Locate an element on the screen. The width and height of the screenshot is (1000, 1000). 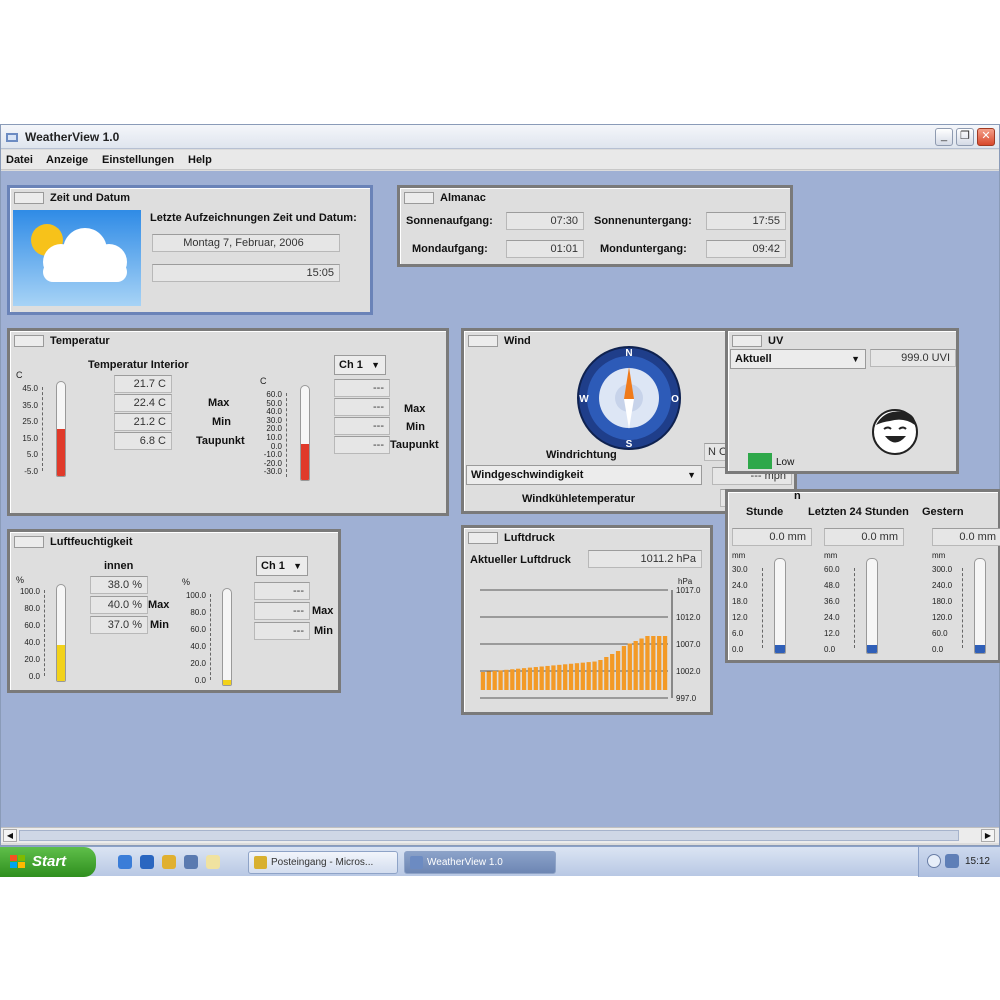
panel-title: Luftfeuchtigkeit is located at coordinates (73, 542).